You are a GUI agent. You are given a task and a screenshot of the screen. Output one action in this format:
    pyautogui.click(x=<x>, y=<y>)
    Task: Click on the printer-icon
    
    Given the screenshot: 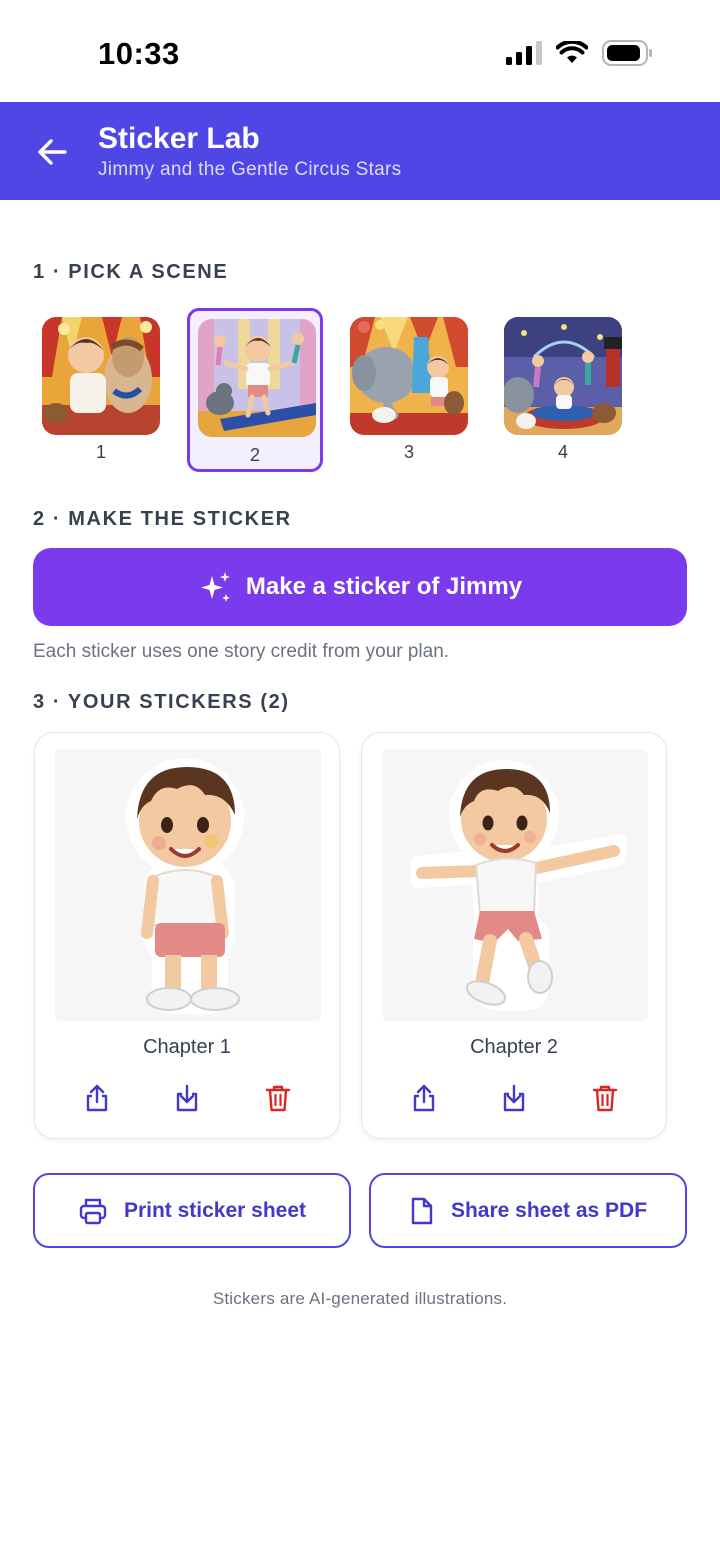 What is the action you would take?
    pyautogui.click(x=93, y=1211)
    